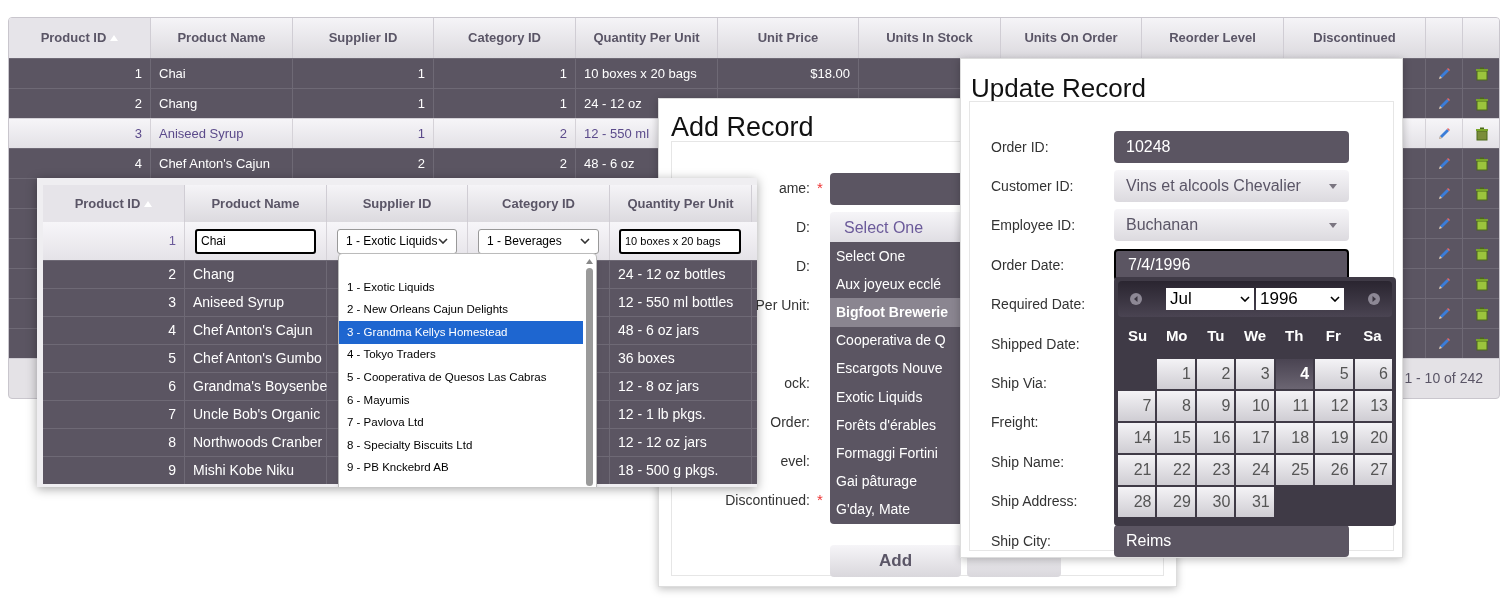 The width and height of the screenshot is (1508, 600). What do you see at coordinates (1028, 264) in the screenshot?
I see `field-label: Order Date:` at bounding box center [1028, 264].